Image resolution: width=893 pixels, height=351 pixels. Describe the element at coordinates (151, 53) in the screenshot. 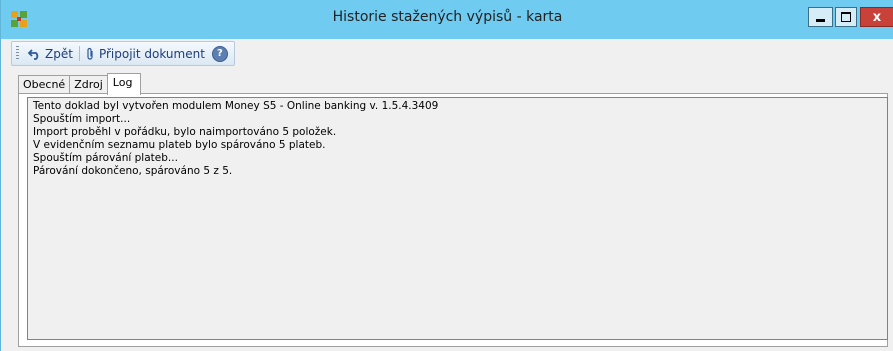

I see `attach-document-label: Připojit dokument` at that location.